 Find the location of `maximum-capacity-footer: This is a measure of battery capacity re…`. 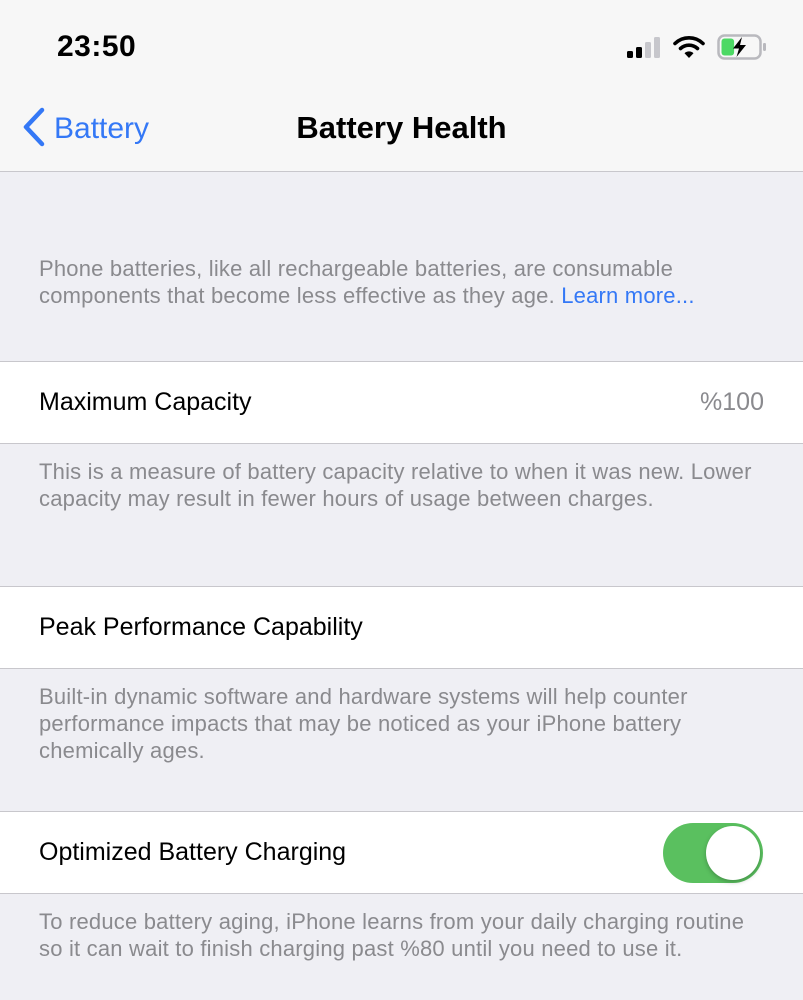

maximum-capacity-footer: This is a measure of battery capacity re… is located at coordinates (395, 485).